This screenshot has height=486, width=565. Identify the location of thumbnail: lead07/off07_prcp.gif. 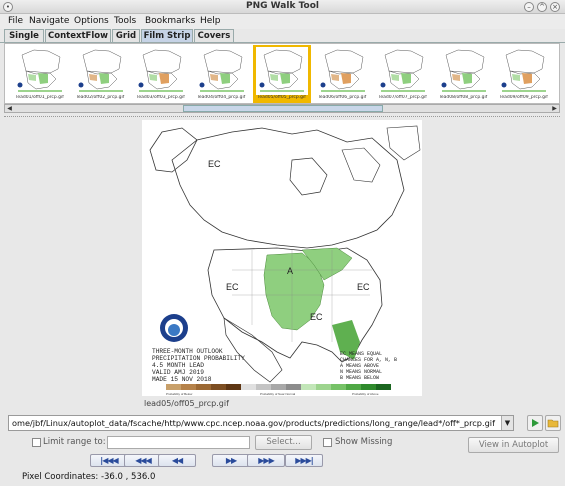
(403, 74).